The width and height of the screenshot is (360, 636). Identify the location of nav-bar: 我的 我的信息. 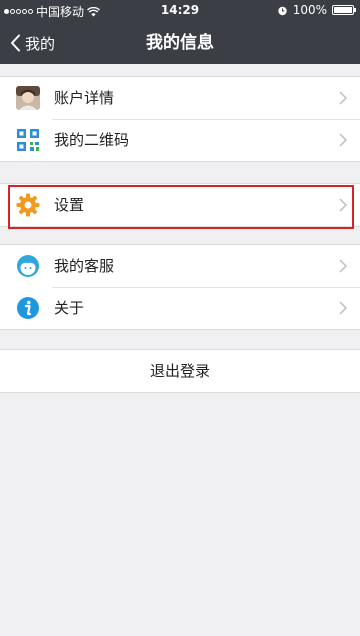
(180, 43).